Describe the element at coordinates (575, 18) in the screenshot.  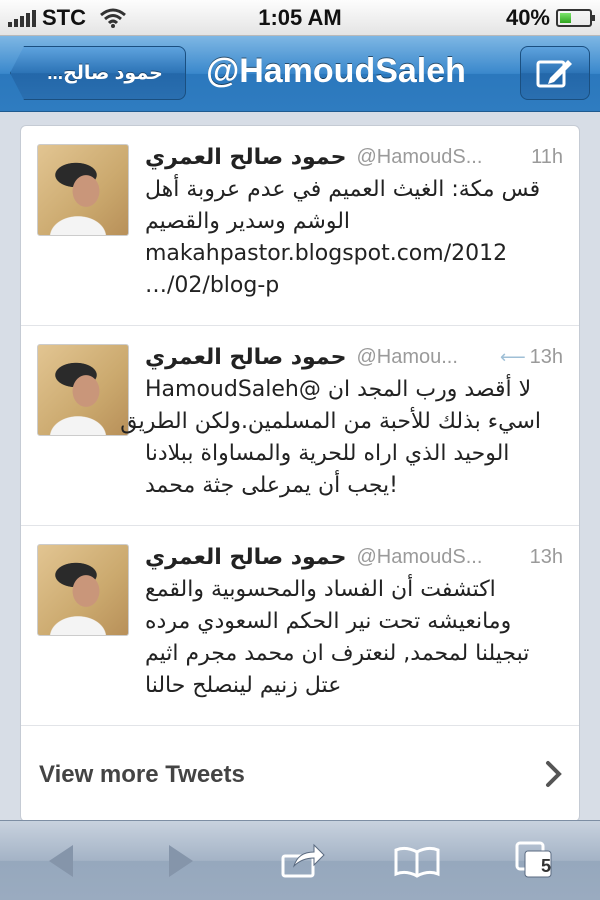
I see `battery-icon` at that location.